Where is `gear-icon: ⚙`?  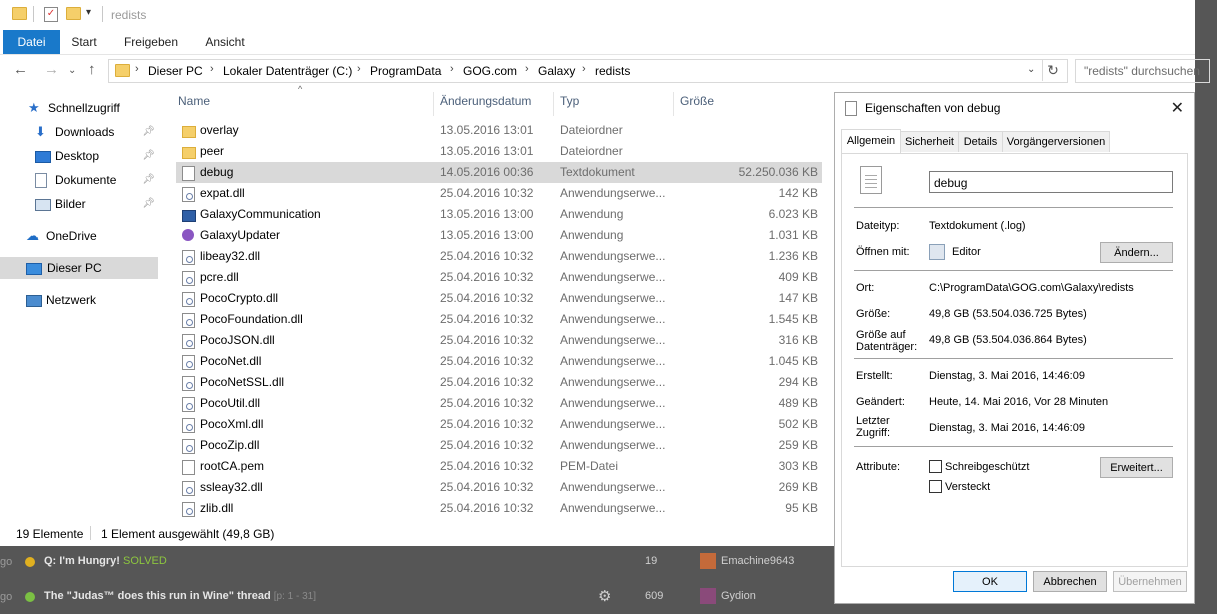
gear-icon: ⚙ is located at coordinates (604, 596).